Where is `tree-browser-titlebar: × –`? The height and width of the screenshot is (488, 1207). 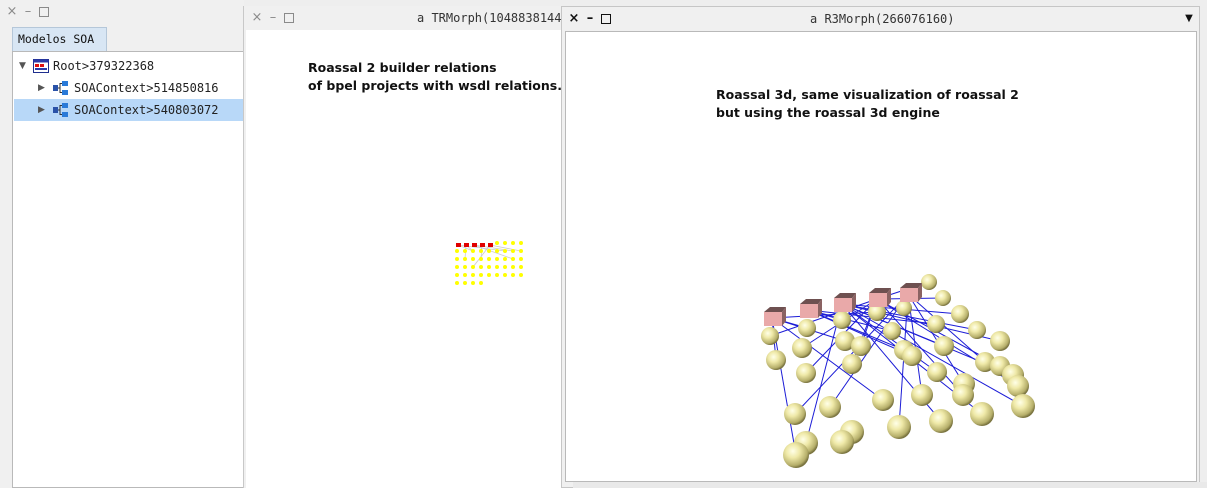 tree-browser-titlebar: × – is located at coordinates (122, 12).